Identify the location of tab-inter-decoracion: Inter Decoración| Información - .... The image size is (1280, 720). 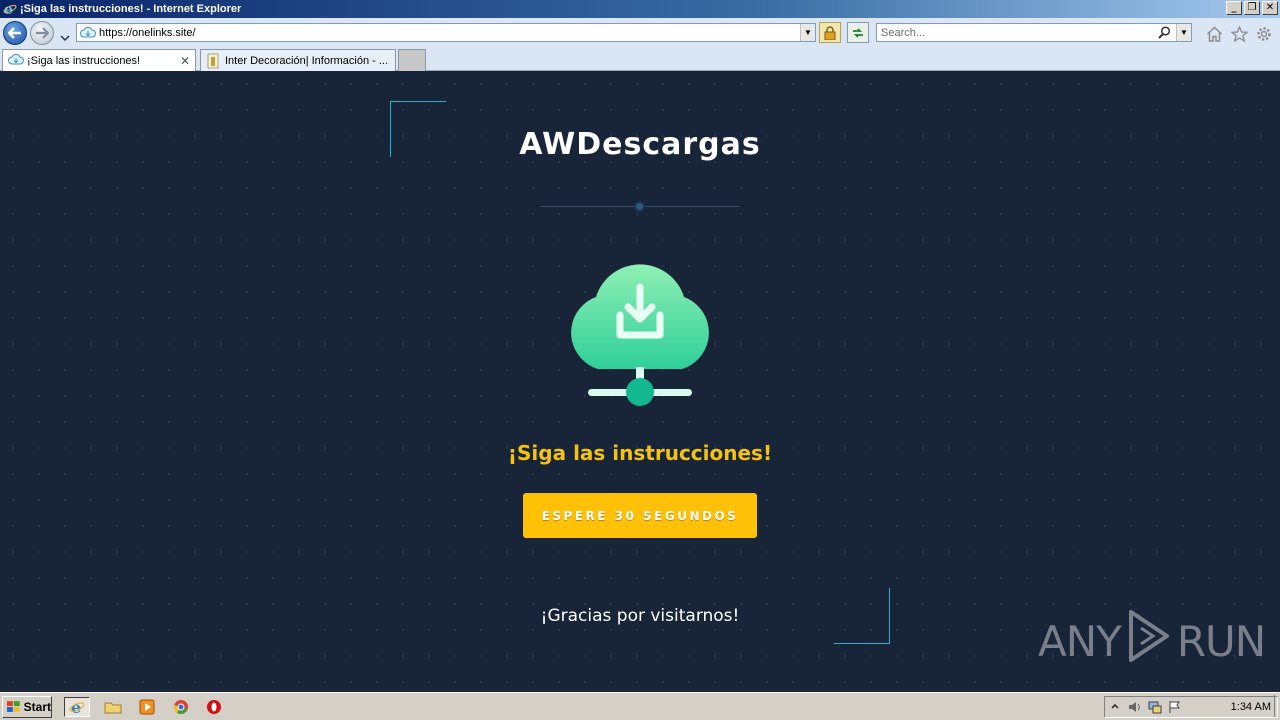
(298, 60).